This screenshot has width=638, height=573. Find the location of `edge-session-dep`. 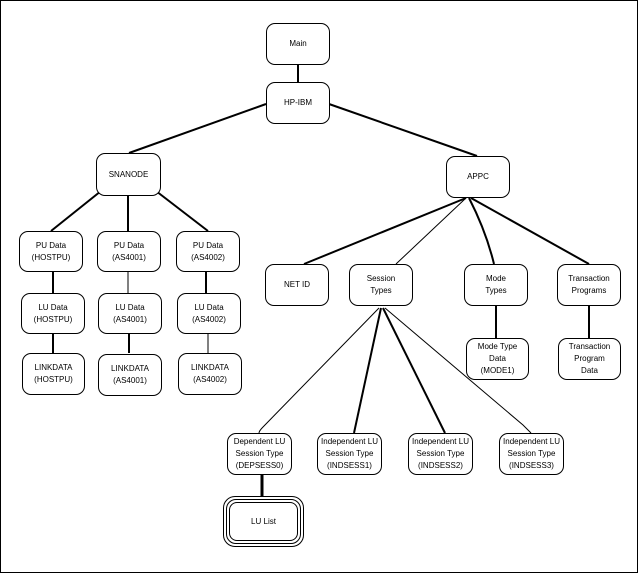

edge-session-dep is located at coordinates (319, 370).